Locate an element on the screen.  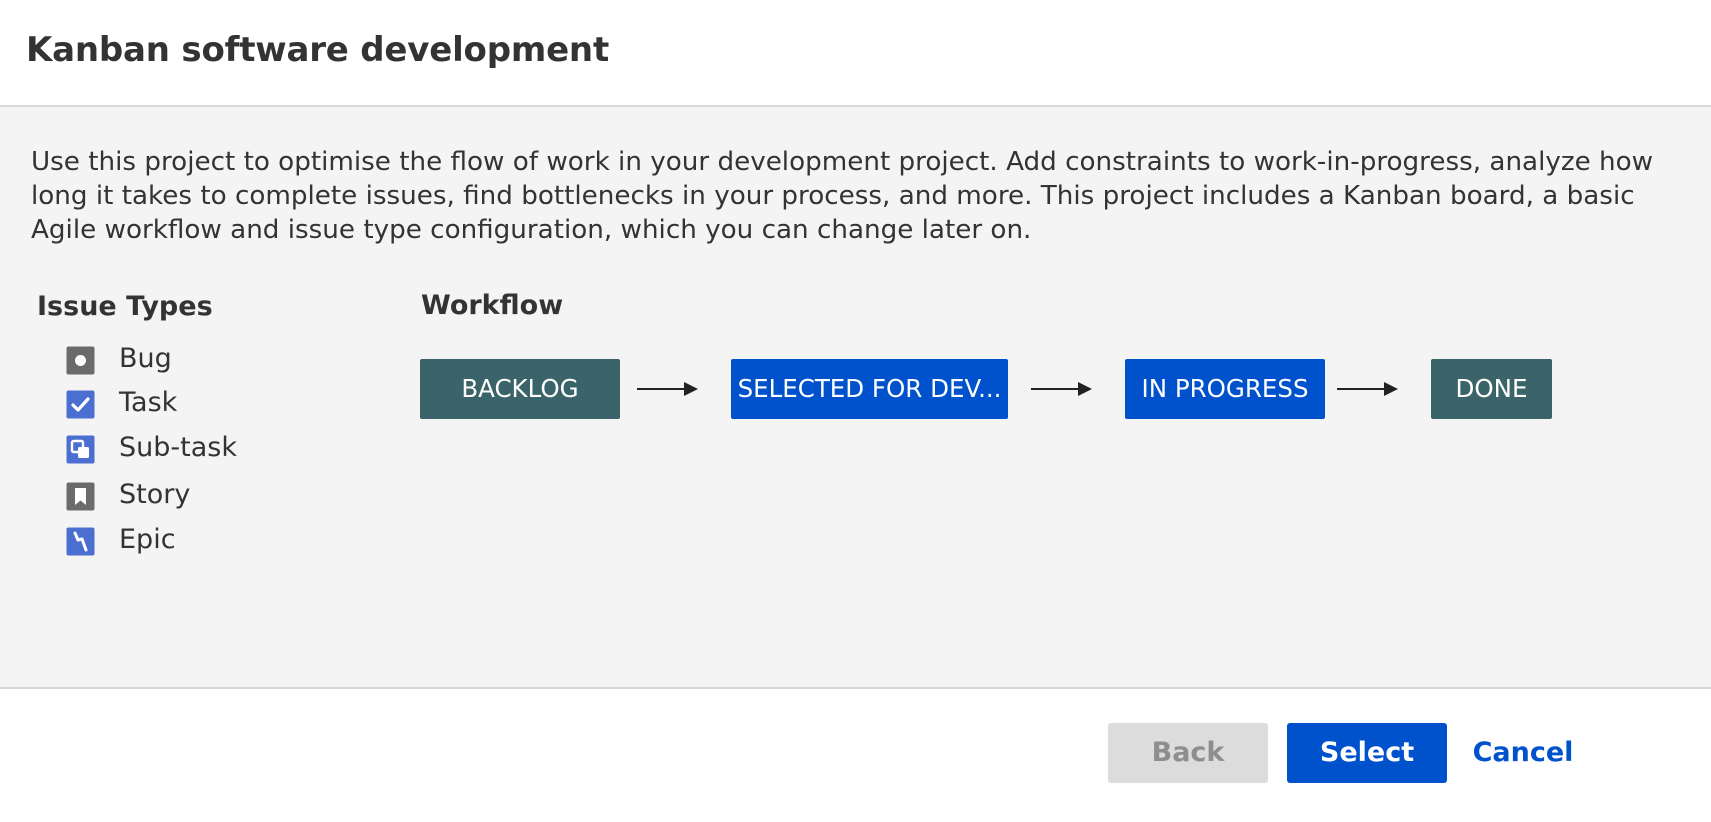
issue-type-story: Story is located at coordinates (128, 495).